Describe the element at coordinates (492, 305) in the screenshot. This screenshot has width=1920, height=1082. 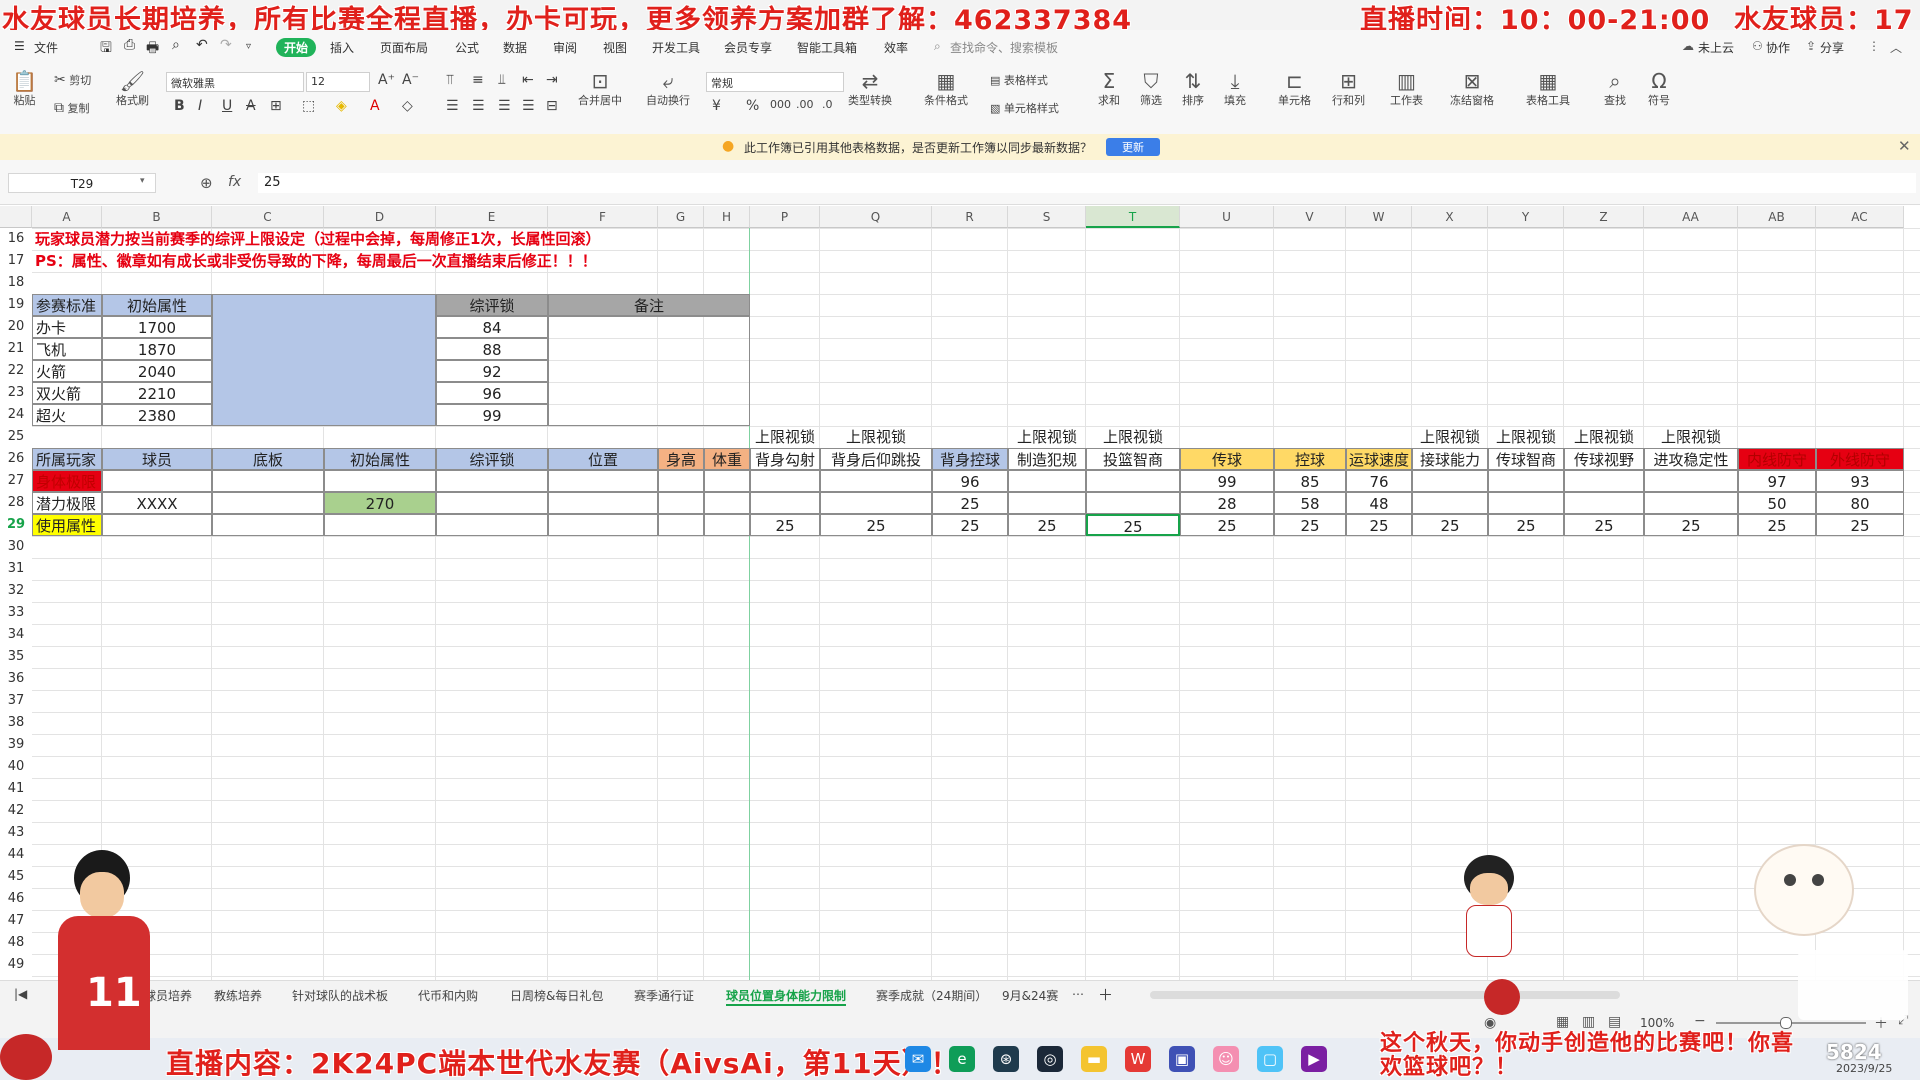
I see `header-overall-lock: 综评锁` at that location.